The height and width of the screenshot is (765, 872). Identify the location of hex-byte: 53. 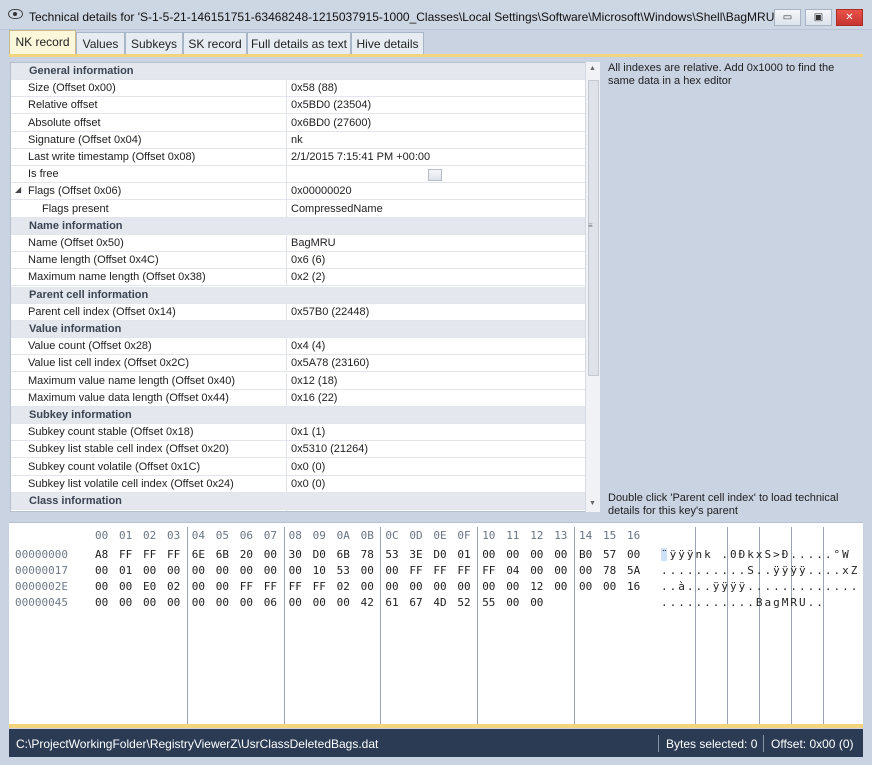
(343, 570).